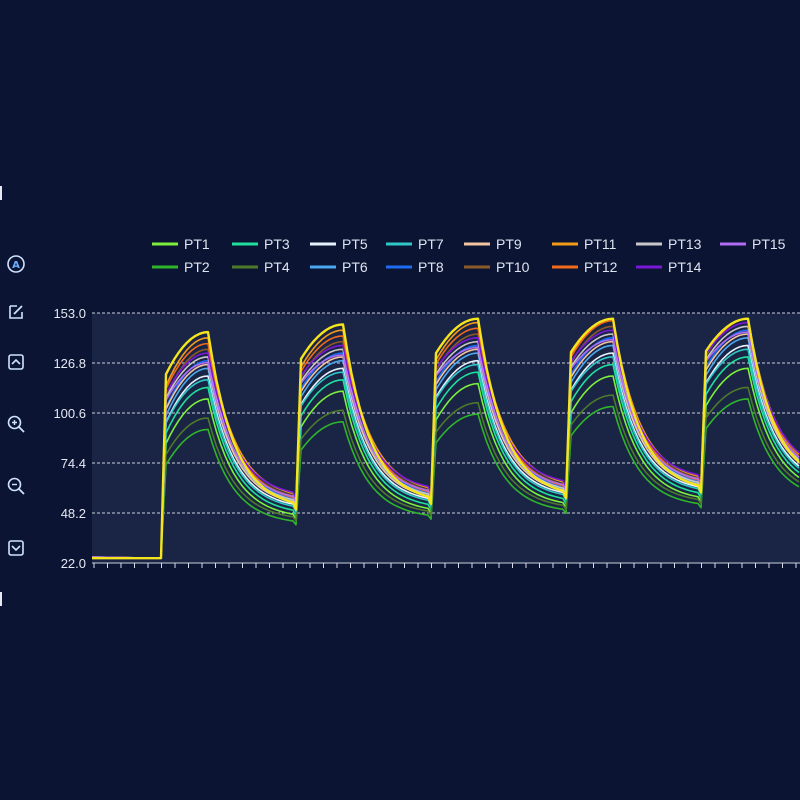 The width and height of the screenshot is (800, 800). Describe the element at coordinates (601, 267) in the screenshot. I see `legend-label: PT12` at that location.